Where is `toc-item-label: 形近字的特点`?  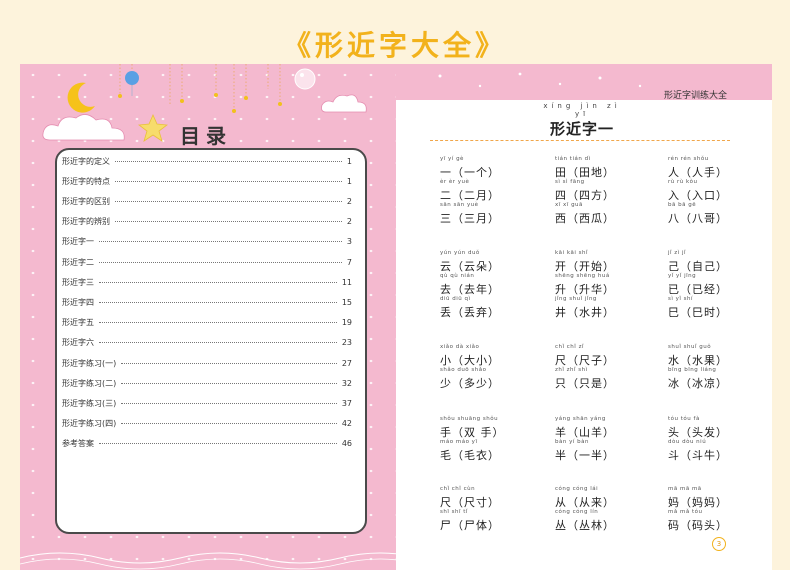 toc-item-label: 形近字的特点 is located at coordinates (86, 181).